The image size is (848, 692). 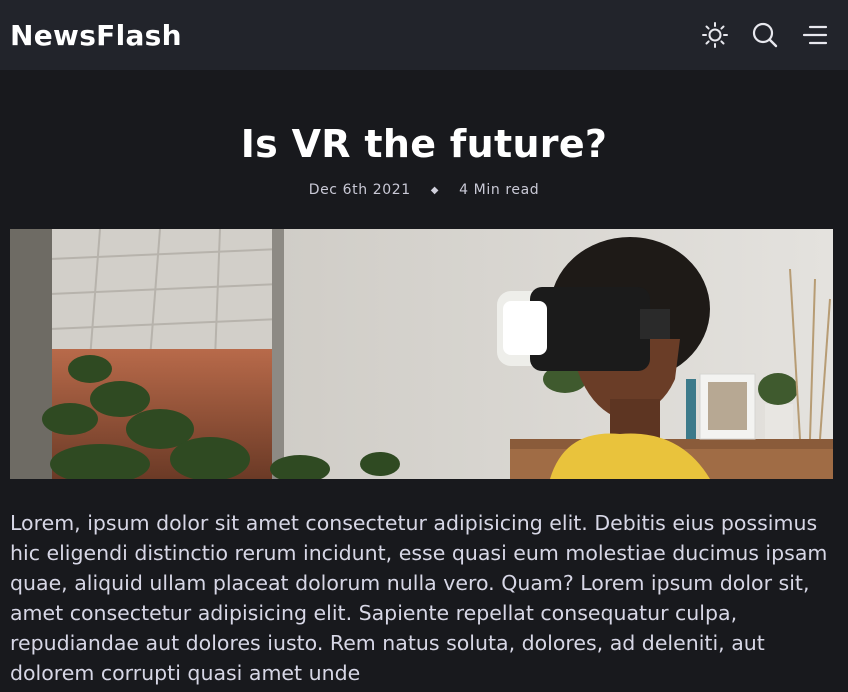 What do you see at coordinates (424, 144) in the screenshot?
I see `article-title: Is VR the future?` at bounding box center [424, 144].